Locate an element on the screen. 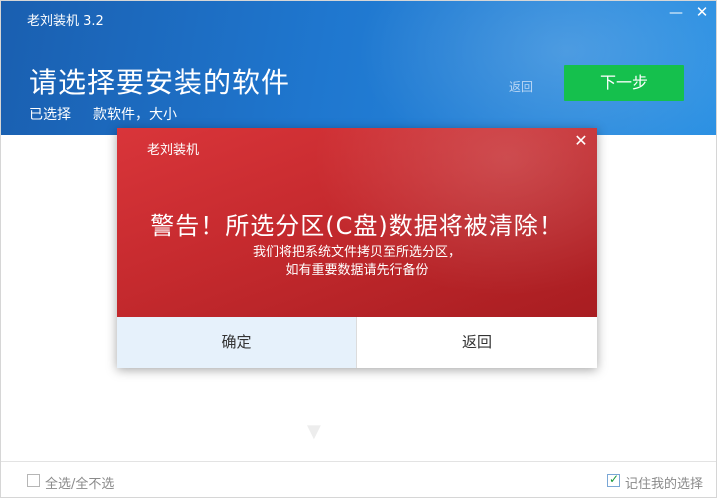 This screenshot has width=717, height=498. next-step-button: 下一步 is located at coordinates (624, 83).